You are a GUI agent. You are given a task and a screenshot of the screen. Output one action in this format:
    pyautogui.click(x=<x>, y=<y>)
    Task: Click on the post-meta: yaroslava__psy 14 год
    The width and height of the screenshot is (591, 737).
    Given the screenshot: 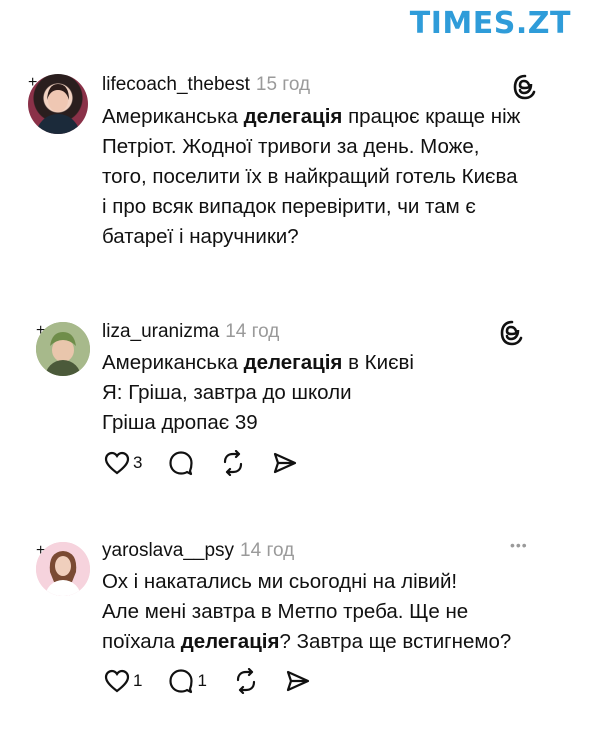 What is the action you would take?
    pyautogui.click(x=198, y=551)
    